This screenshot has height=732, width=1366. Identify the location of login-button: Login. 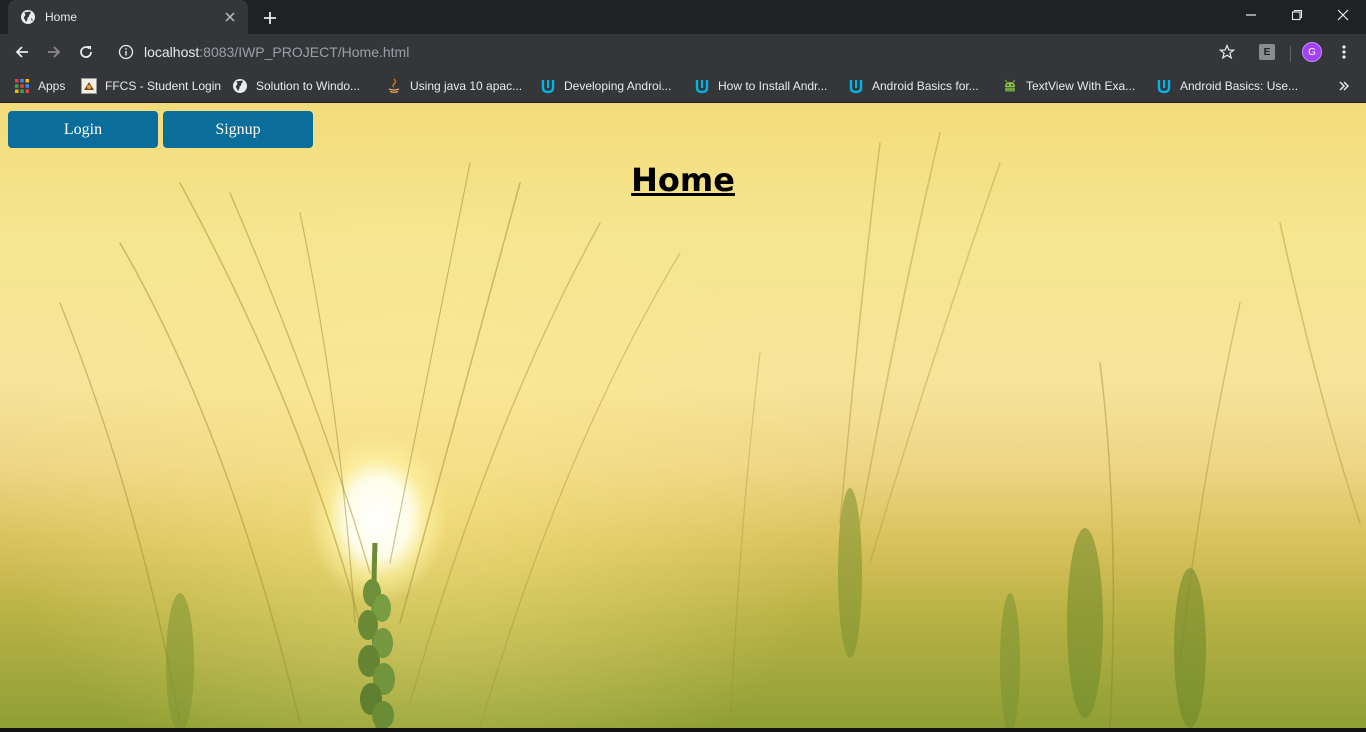
(83, 129).